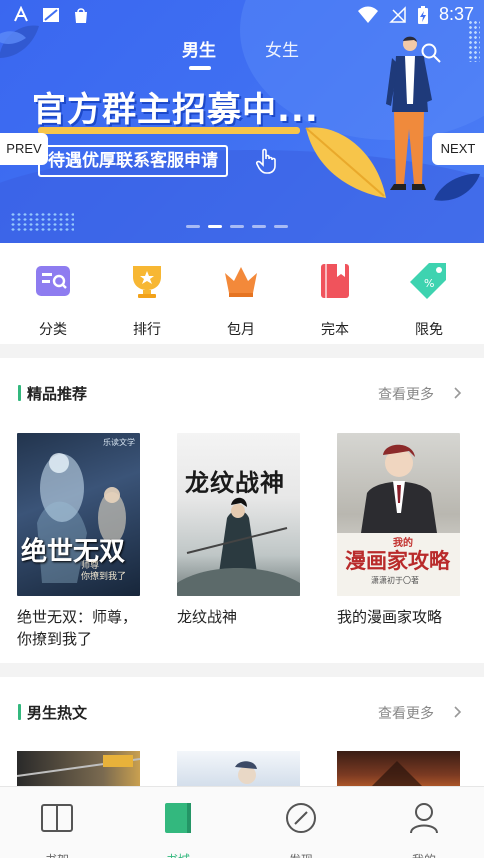  I want to click on section-header-male-hot: 男生热文 查看更多, so click(242, 713).